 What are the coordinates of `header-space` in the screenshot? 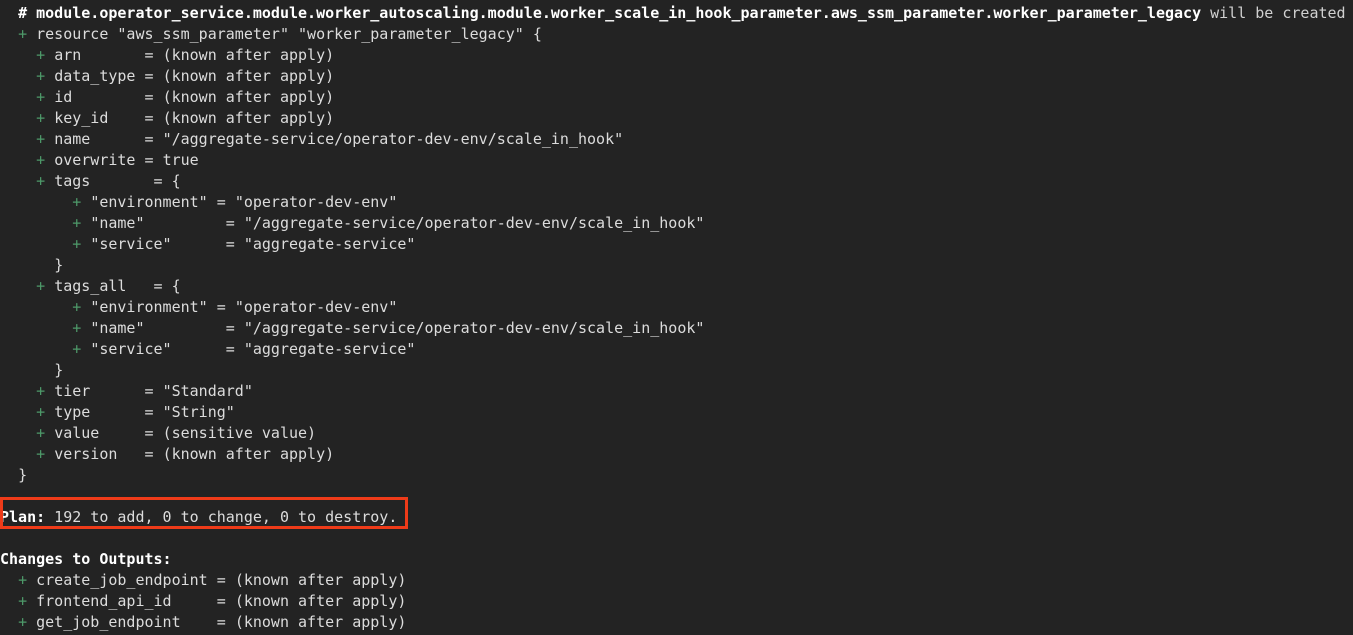 It's located at (31, 13).